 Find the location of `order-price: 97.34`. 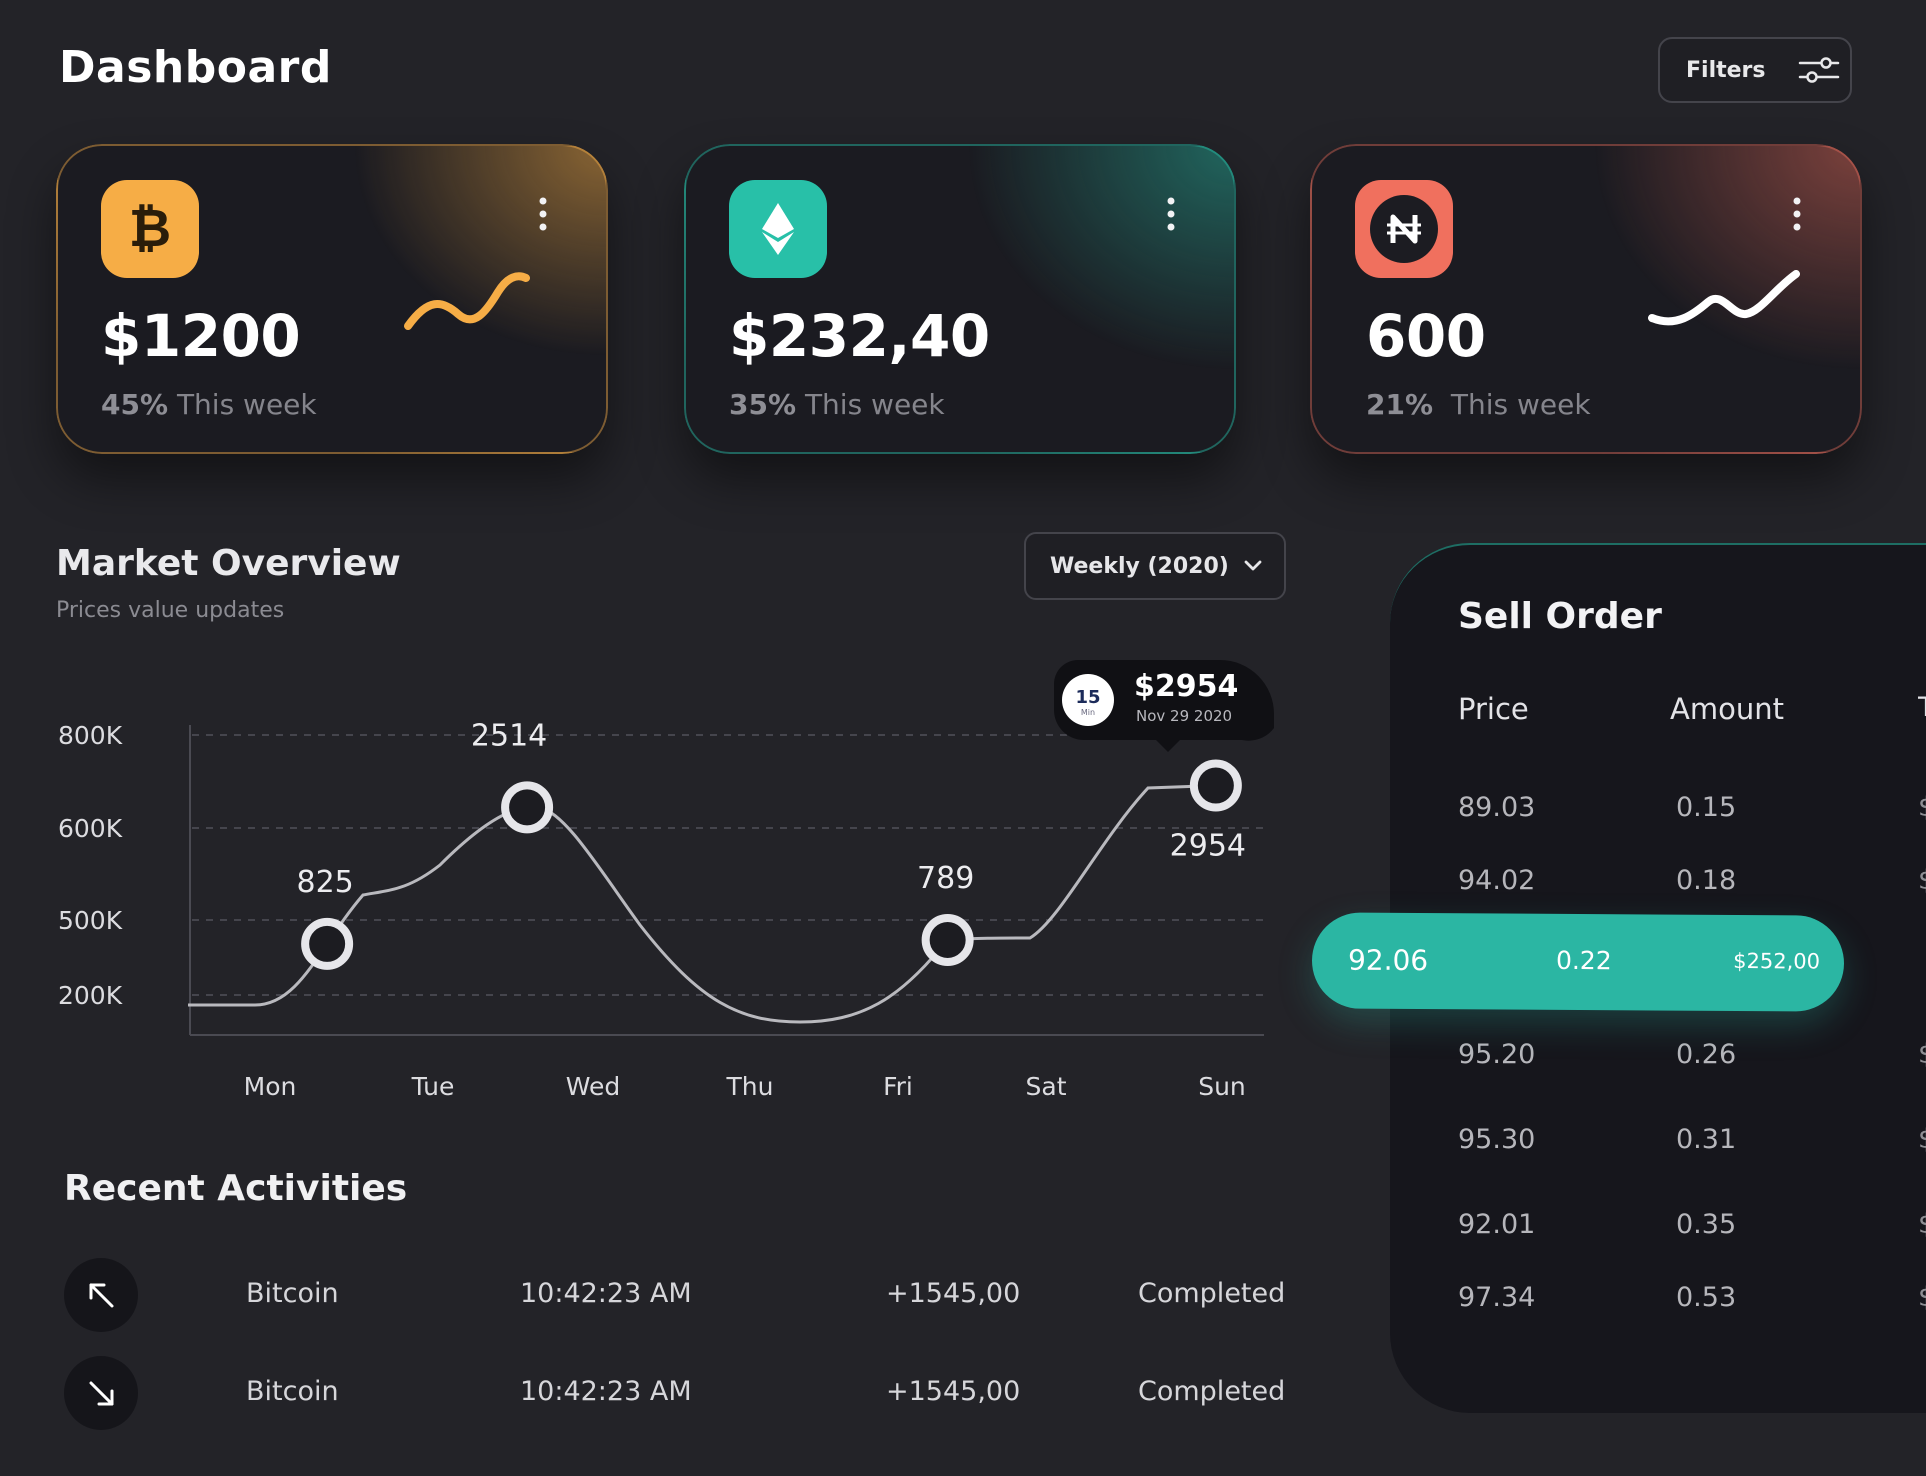

order-price: 97.34 is located at coordinates (1497, 1297).